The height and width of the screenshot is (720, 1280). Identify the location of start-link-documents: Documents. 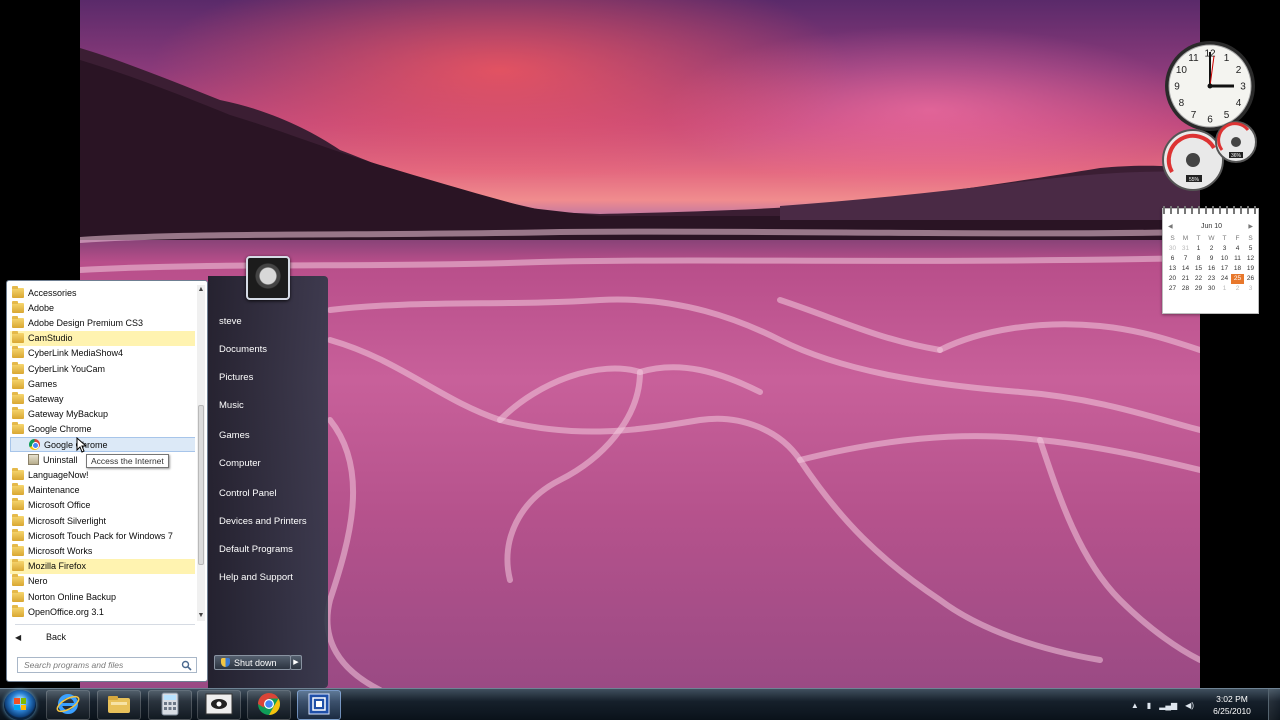
(243, 349).